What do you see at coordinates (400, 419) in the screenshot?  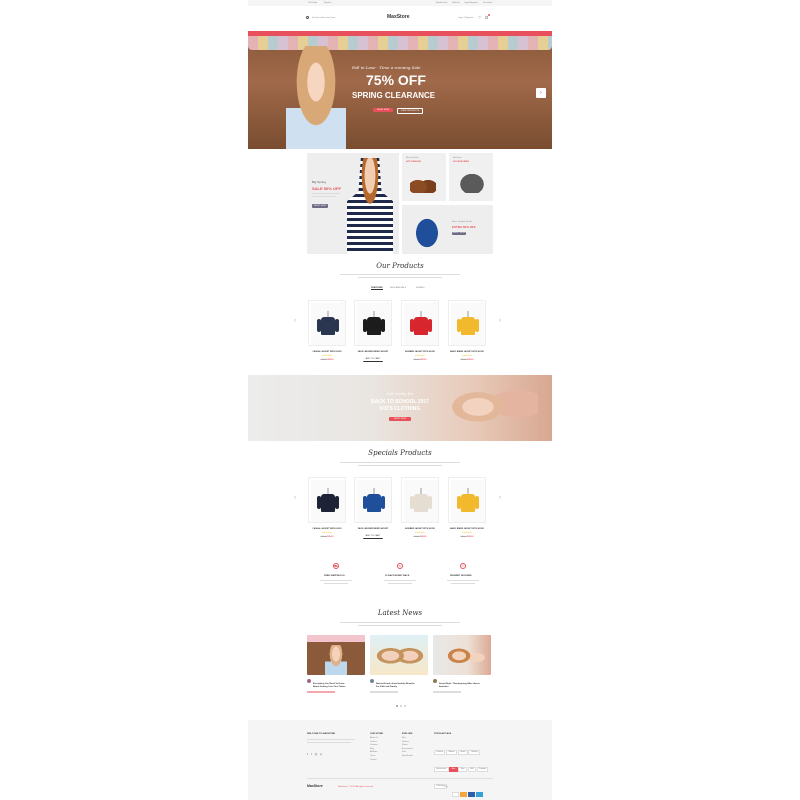 I see `school-shop-button: SHOP NOW` at bounding box center [400, 419].